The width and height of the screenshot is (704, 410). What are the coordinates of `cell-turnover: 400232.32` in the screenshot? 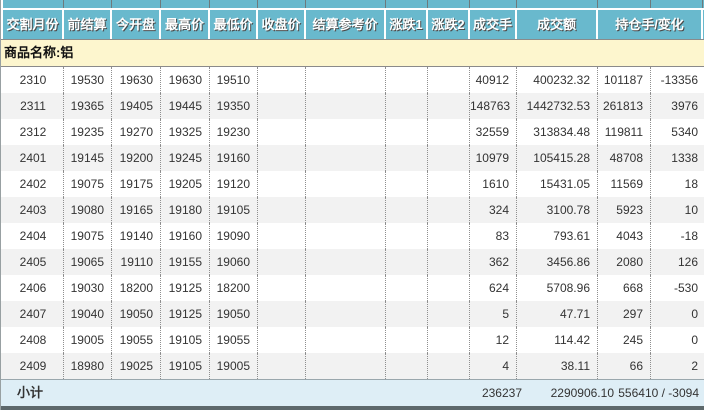 It's located at (557, 80).